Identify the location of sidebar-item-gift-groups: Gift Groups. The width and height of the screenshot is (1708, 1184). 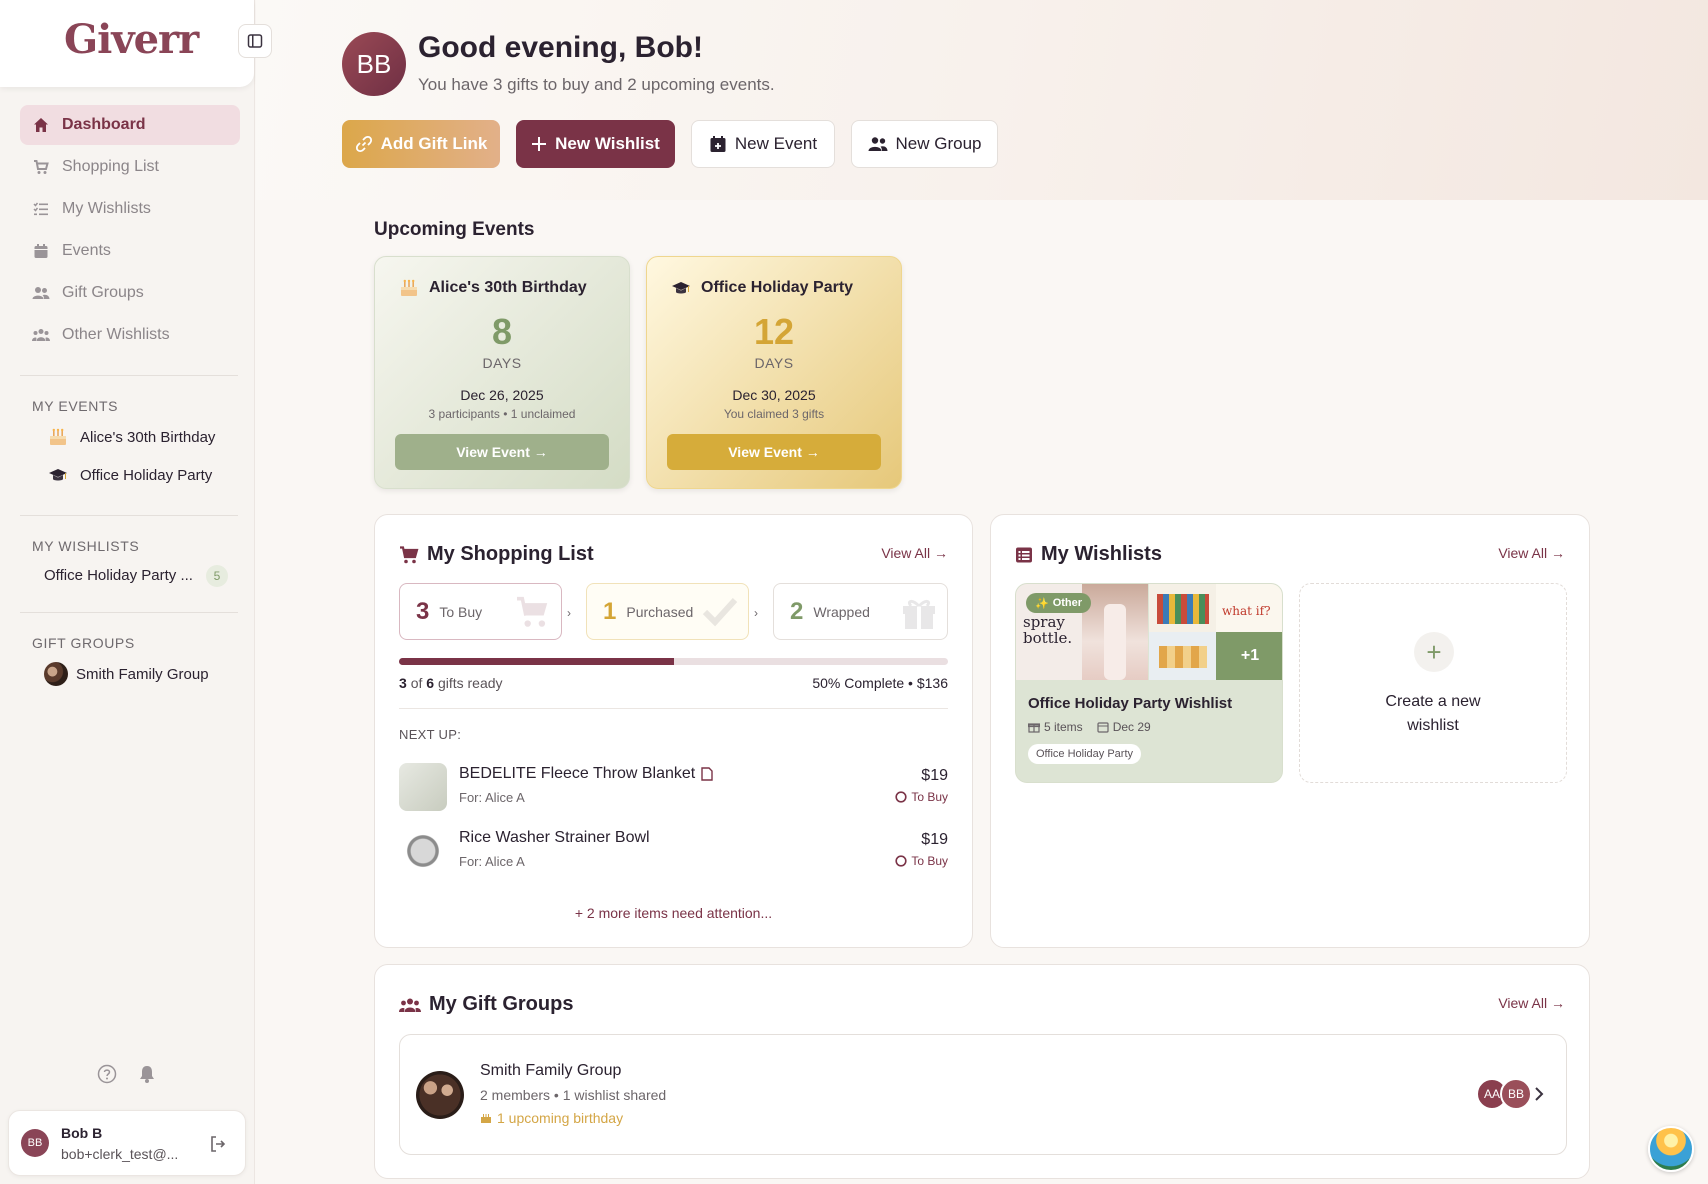
(130, 293).